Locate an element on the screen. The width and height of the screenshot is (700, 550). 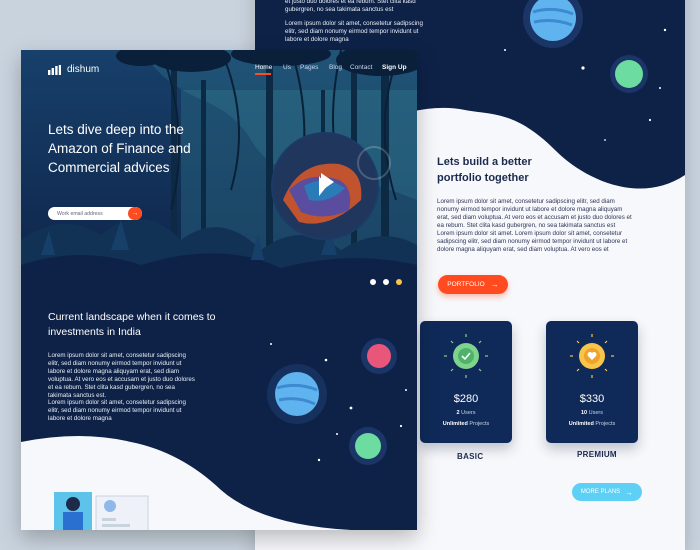
play-icon is located at coordinates (327, 182).